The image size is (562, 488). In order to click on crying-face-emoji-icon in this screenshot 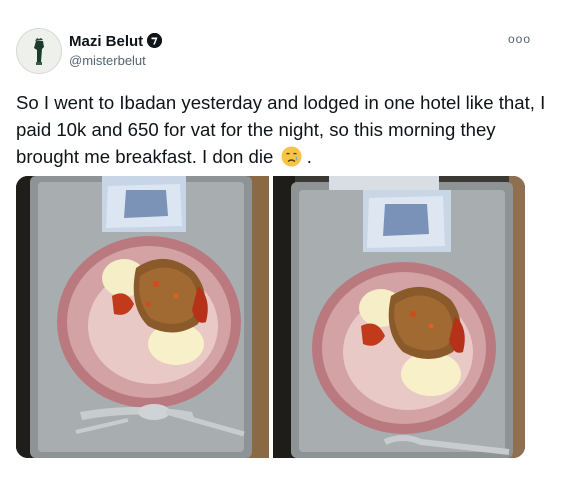, I will do `click(291, 156)`.